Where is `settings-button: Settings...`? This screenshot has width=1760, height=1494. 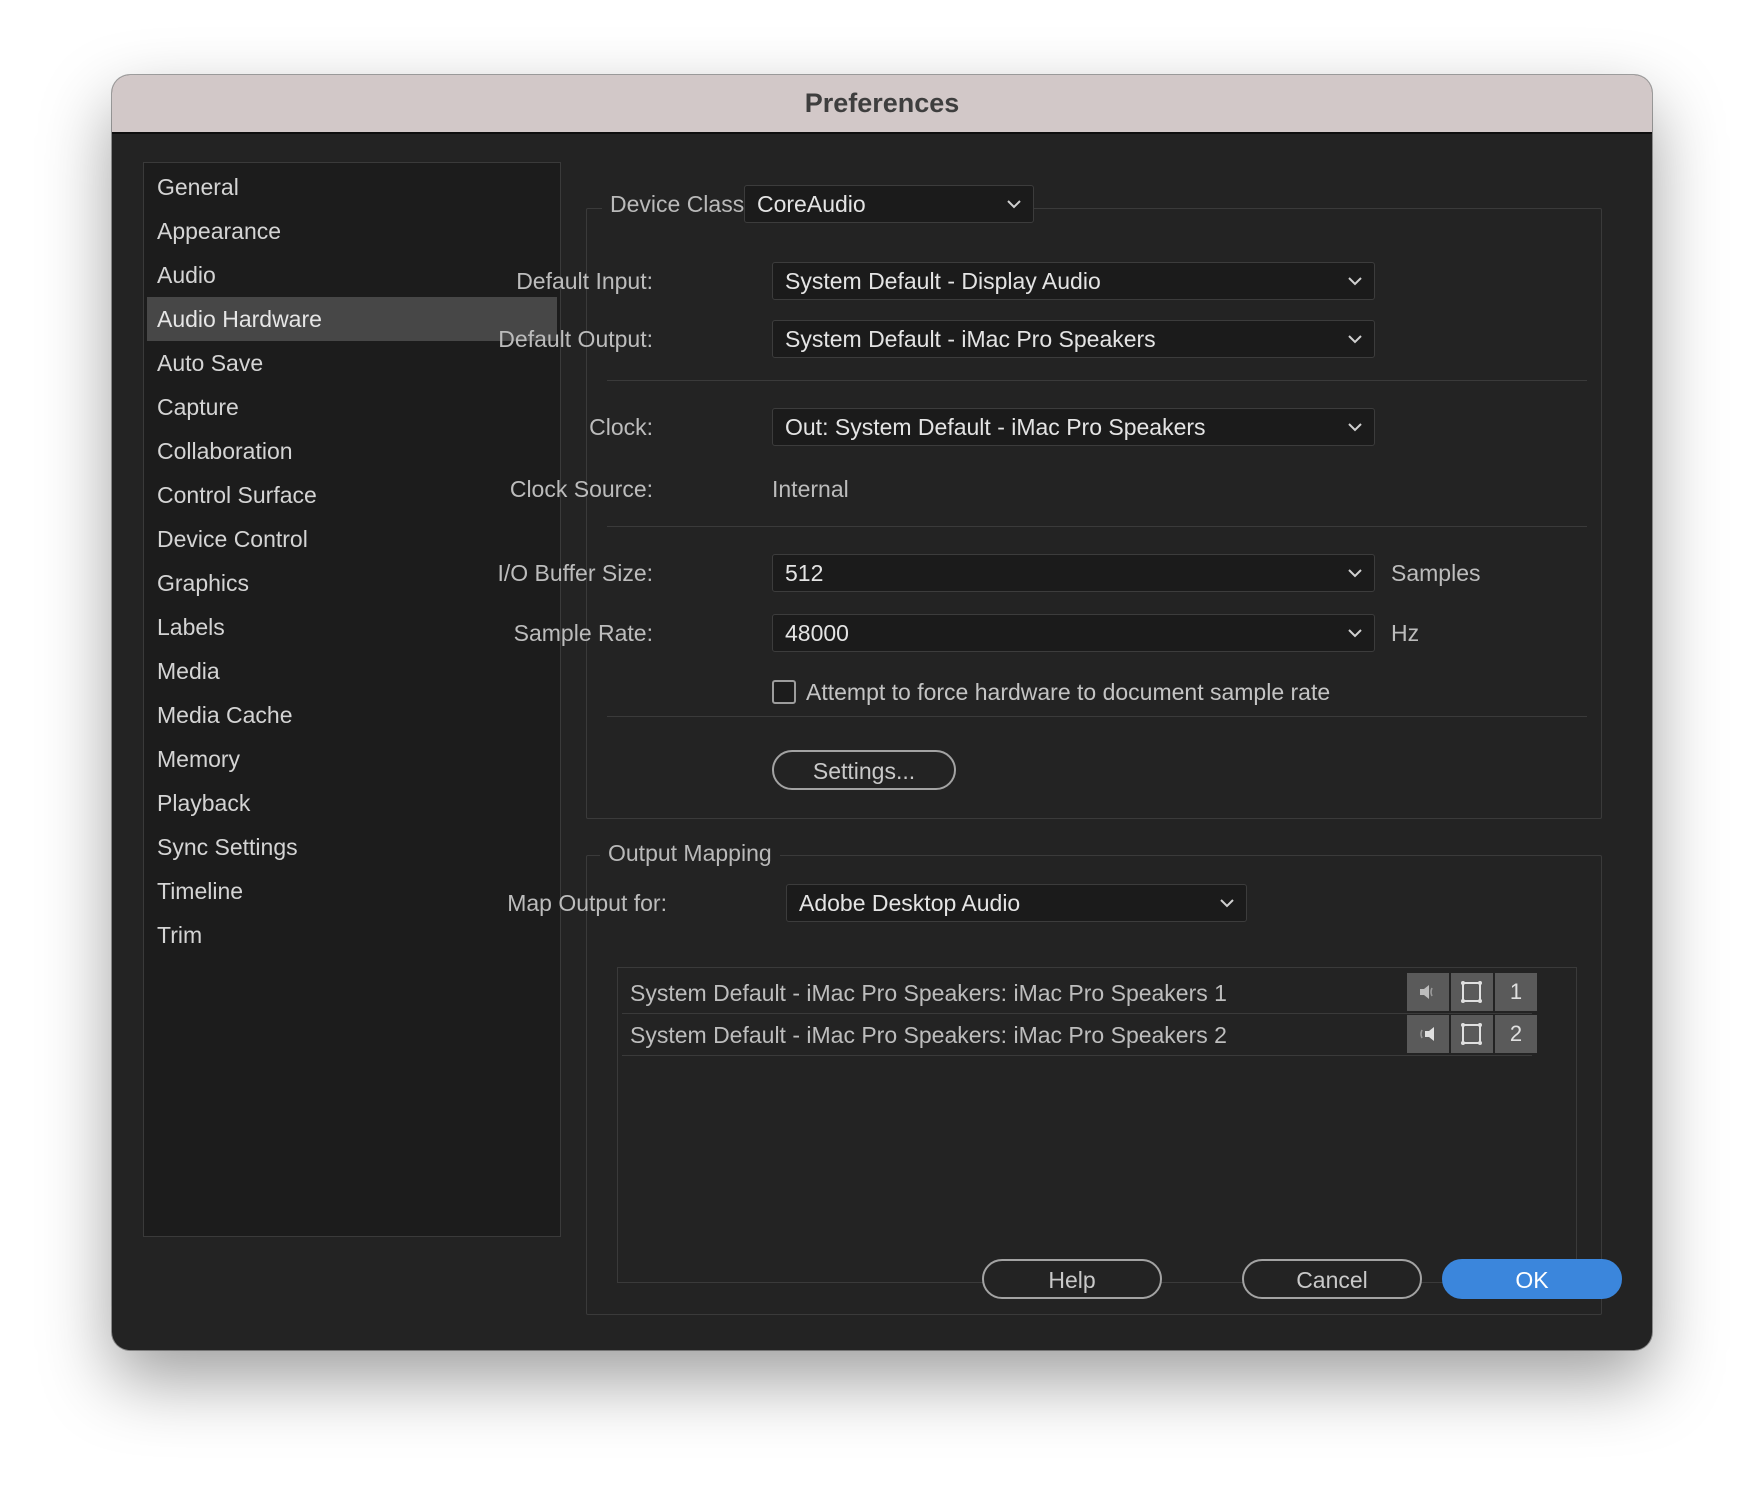
settings-button: Settings... is located at coordinates (864, 770).